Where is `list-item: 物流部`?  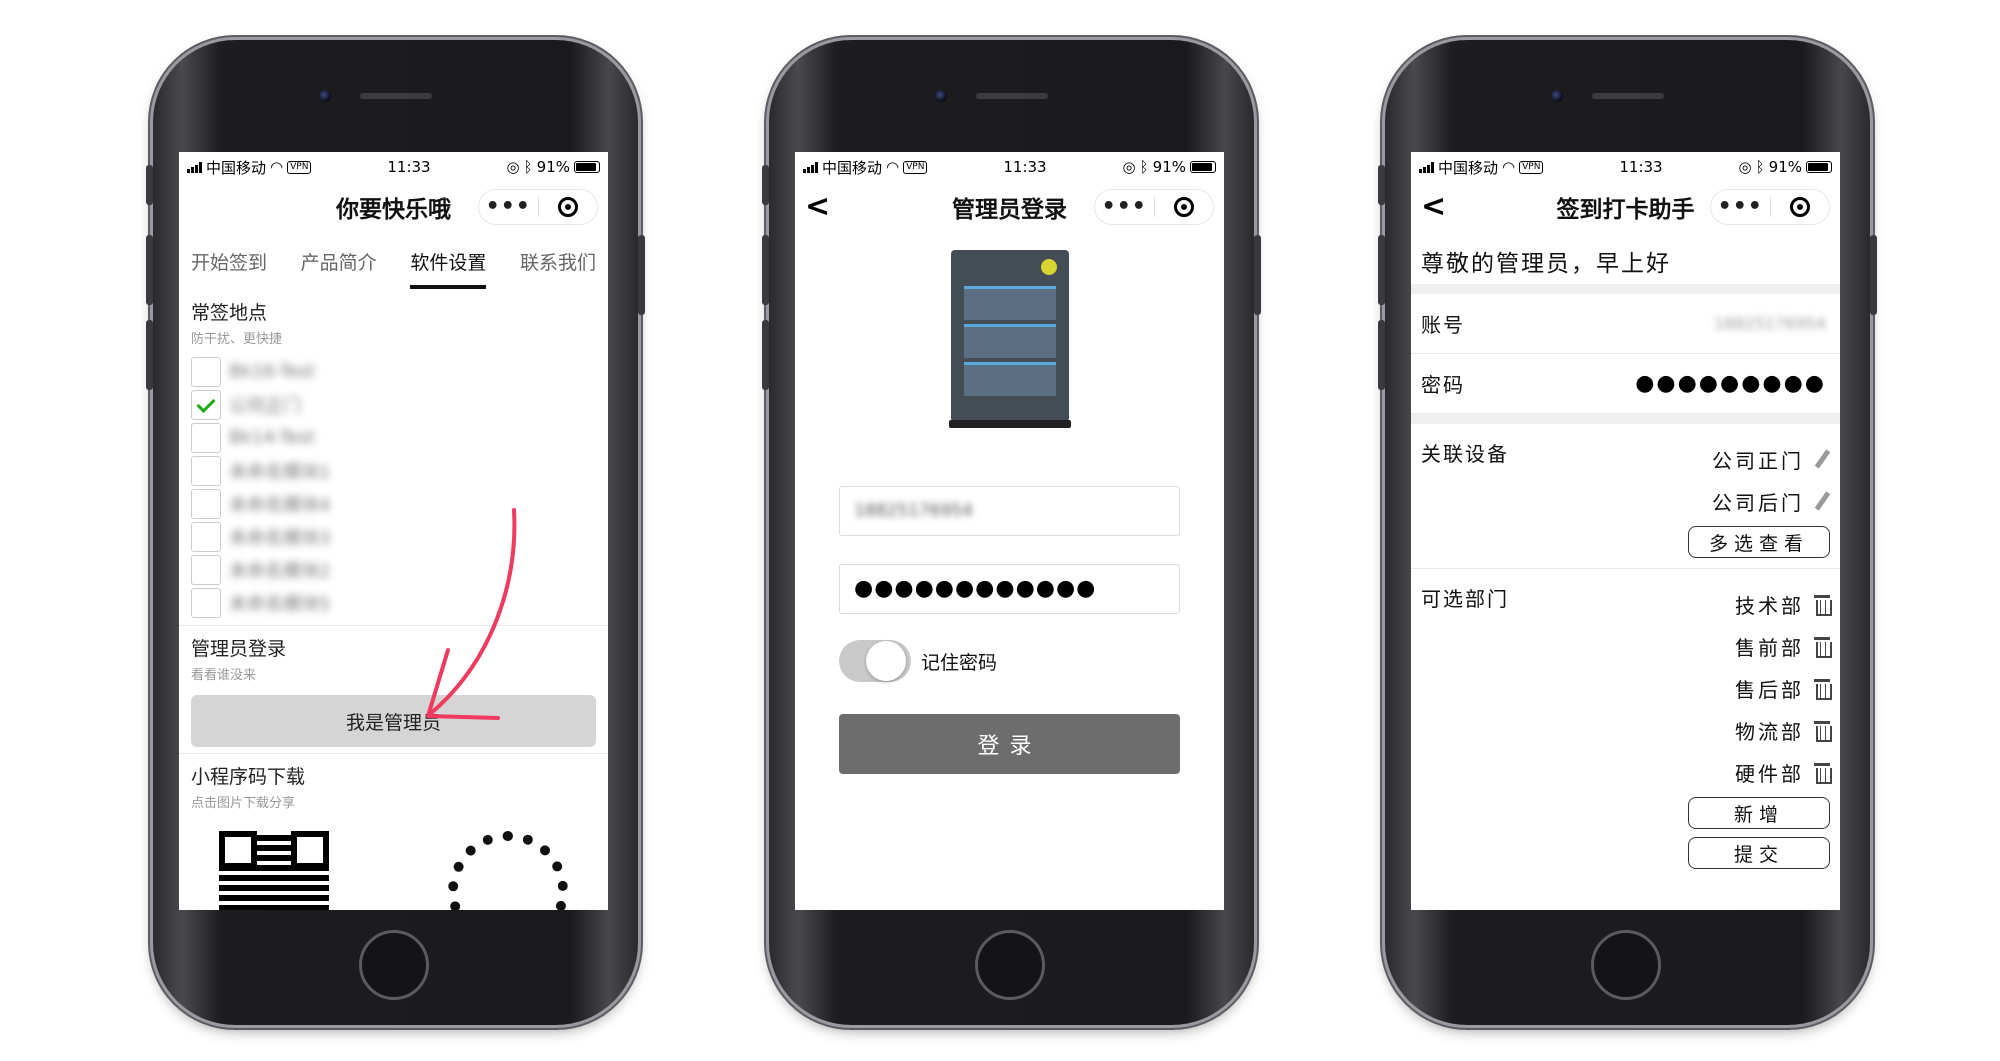
list-item: 物流部 is located at coordinates (1783, 730).